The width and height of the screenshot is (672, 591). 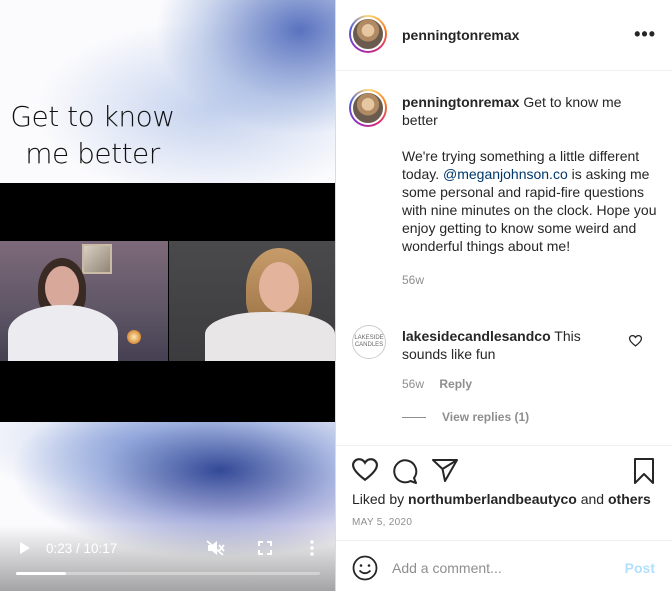 I want to click on comment-timestamp: 56w, so click(x=413, y=384).